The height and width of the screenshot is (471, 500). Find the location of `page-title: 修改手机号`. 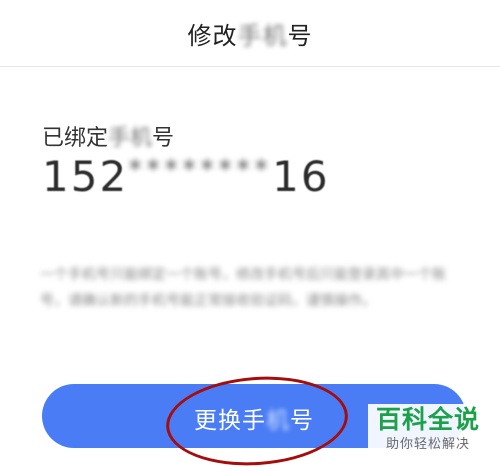

page-title: 修改手机号 is located at coordinates (250, 33).